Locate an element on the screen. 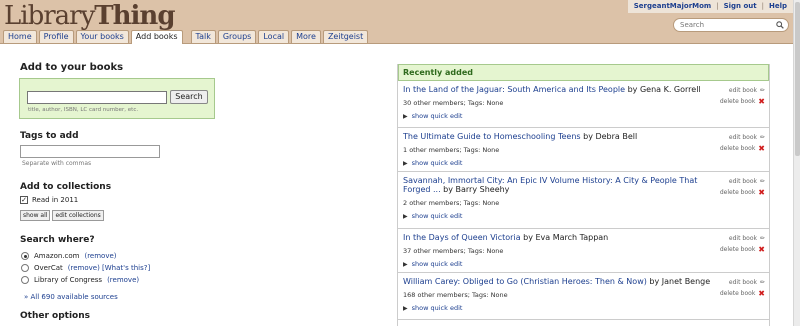 The width and height of the screenshot is (800, 326). source-remove-link: (remove) [What's this?] is located at coordinates (109, 268).